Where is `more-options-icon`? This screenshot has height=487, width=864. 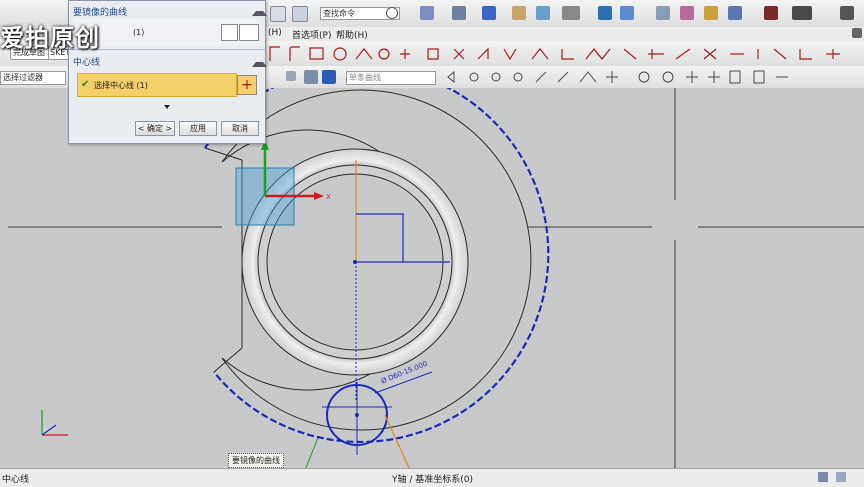 more-options-icon is located at coordinates (167, 107).